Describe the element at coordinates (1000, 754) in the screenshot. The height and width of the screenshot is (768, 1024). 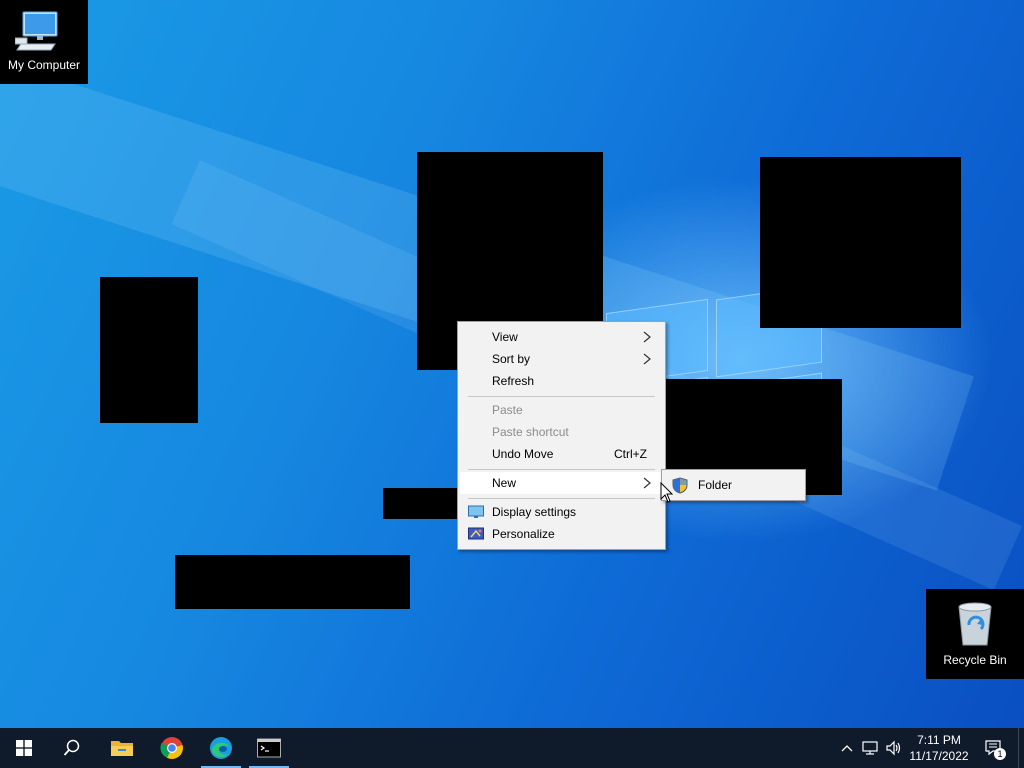
I see `notification-count-badge: 1` at that location.